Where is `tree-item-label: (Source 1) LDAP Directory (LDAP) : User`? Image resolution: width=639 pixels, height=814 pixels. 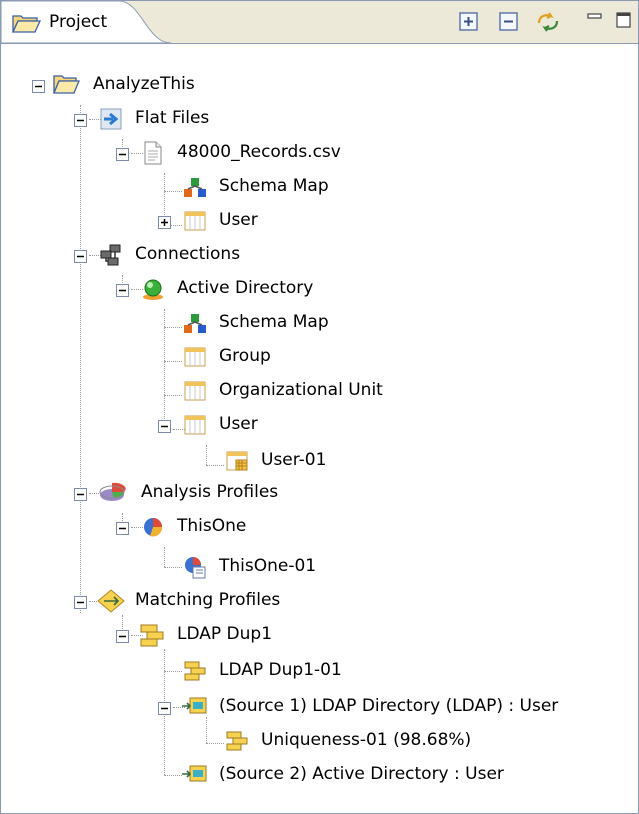
tree-item-label: (Source 1) LDAP Directory (LDAP) : User is located at coordinates (389, 706).